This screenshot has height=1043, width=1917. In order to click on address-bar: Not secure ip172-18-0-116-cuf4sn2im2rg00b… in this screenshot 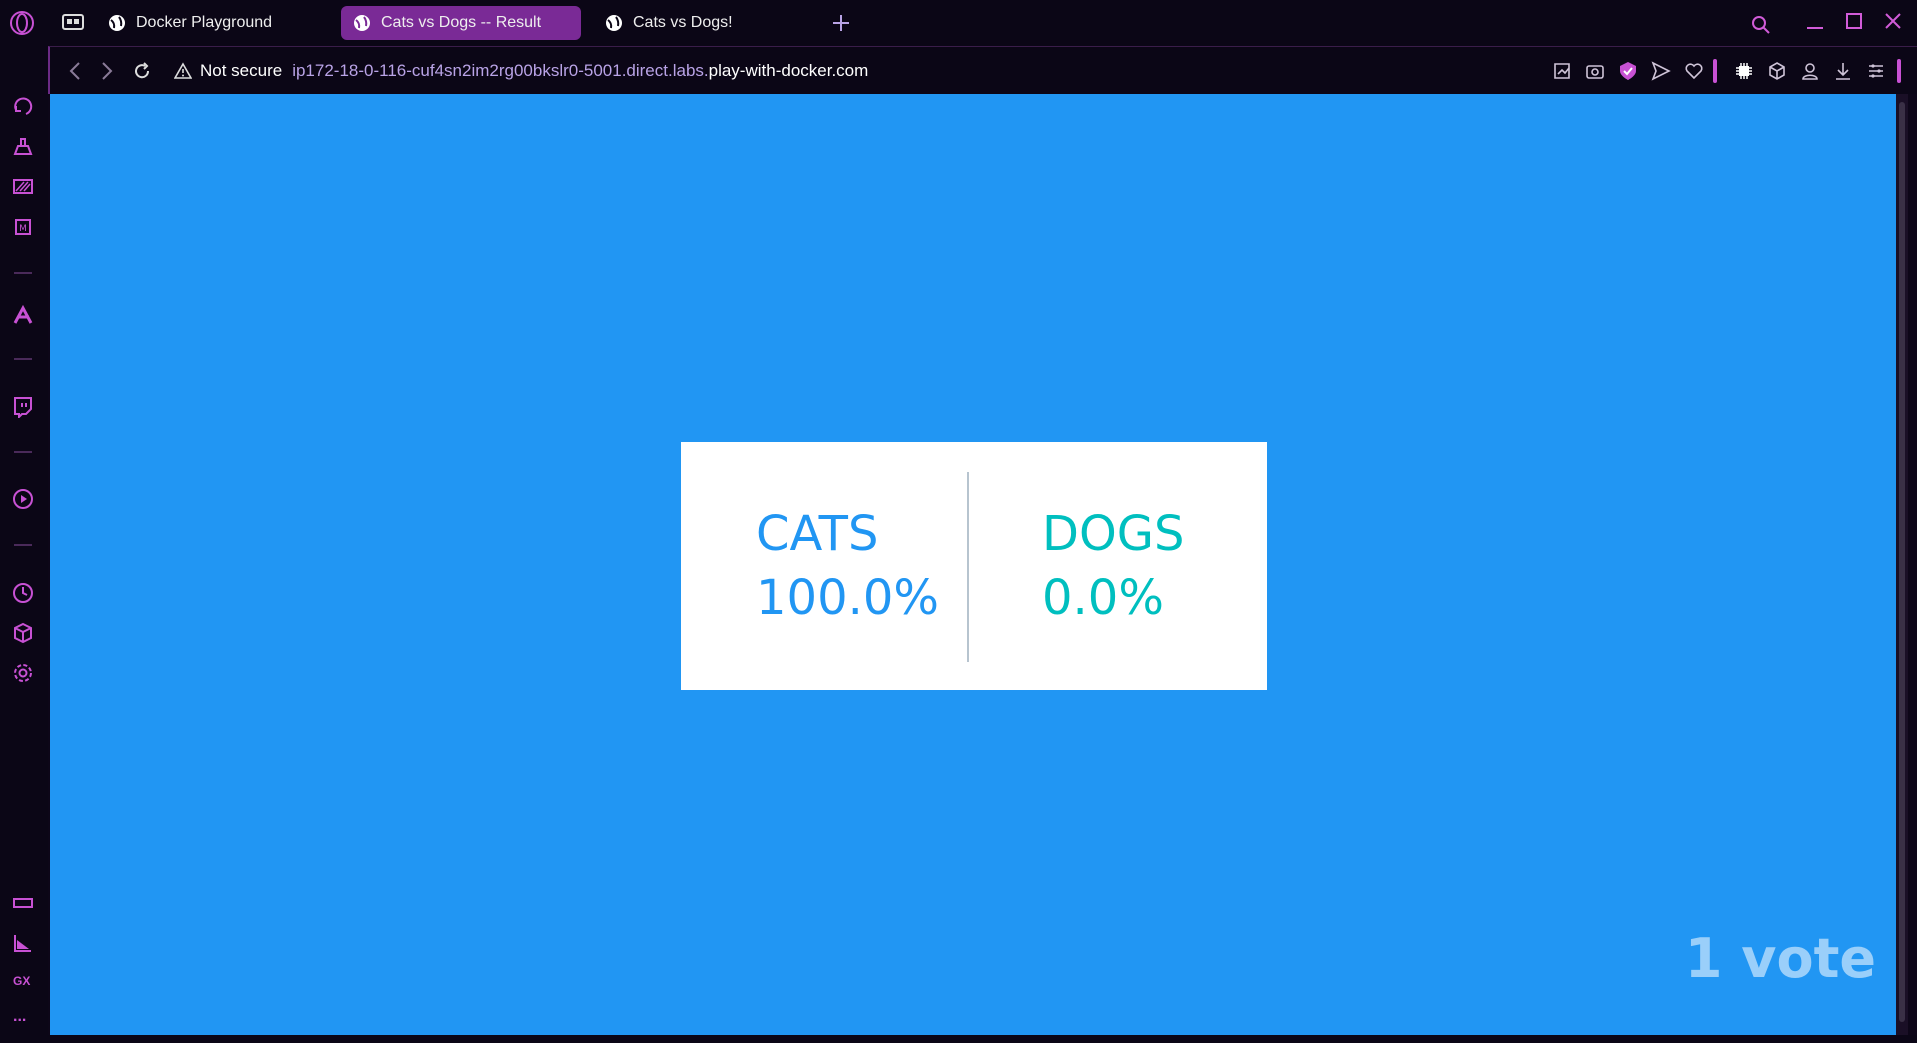, I will do `click(982, 70)`.